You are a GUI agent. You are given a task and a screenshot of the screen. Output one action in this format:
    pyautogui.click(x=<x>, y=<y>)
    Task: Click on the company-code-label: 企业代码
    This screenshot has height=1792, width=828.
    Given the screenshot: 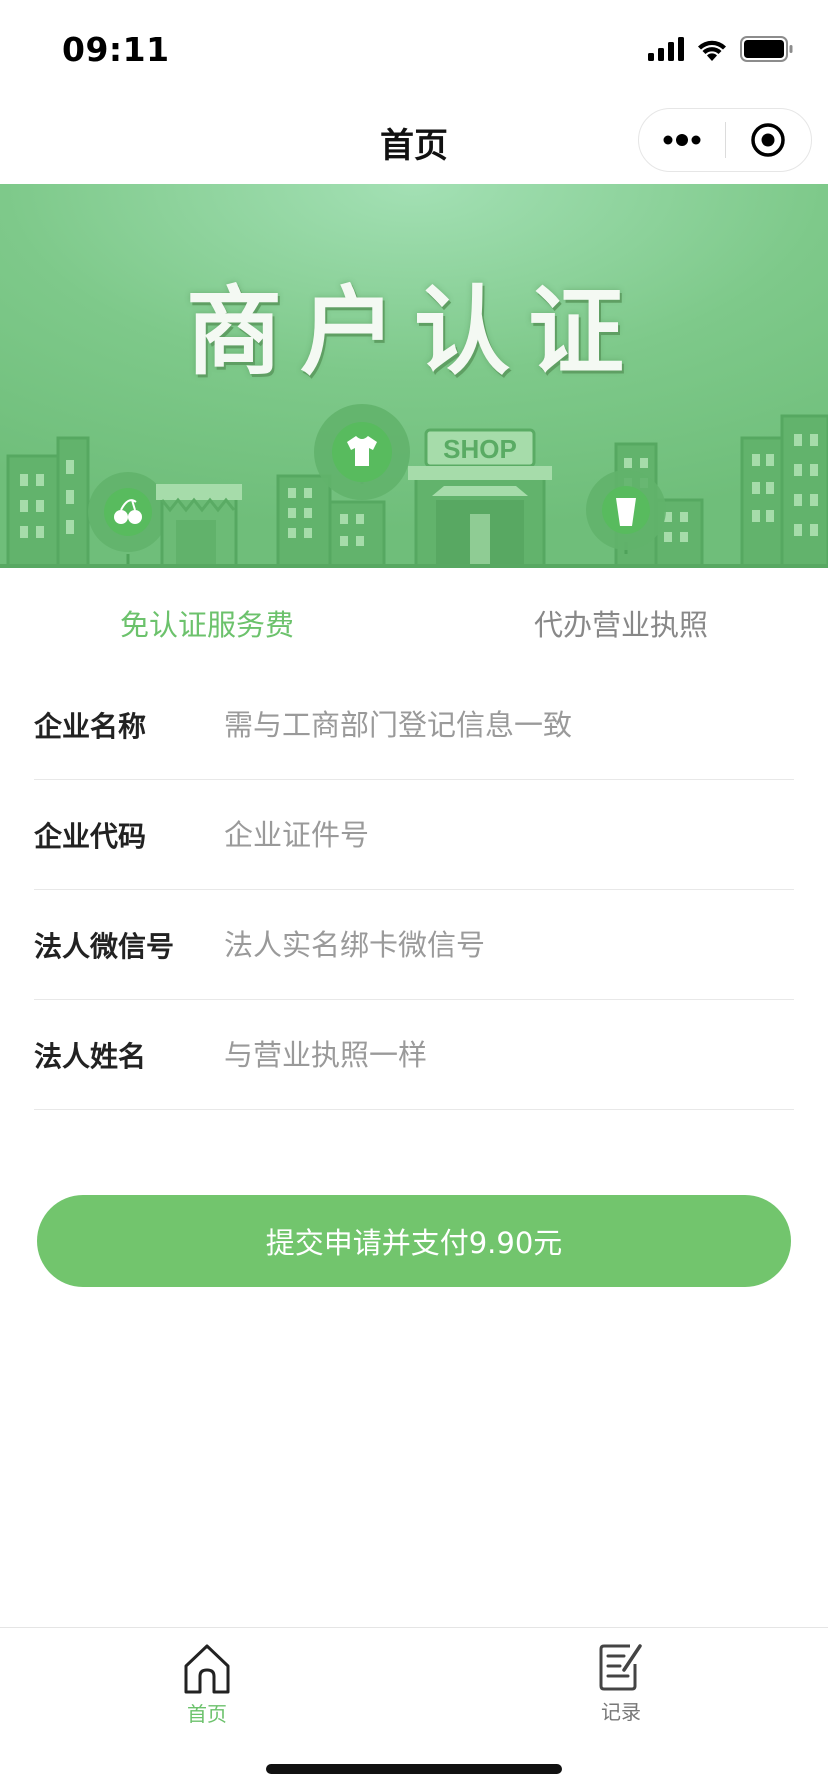 What is the action you would take?
    pyautogui.click(x=90, y=836)
    